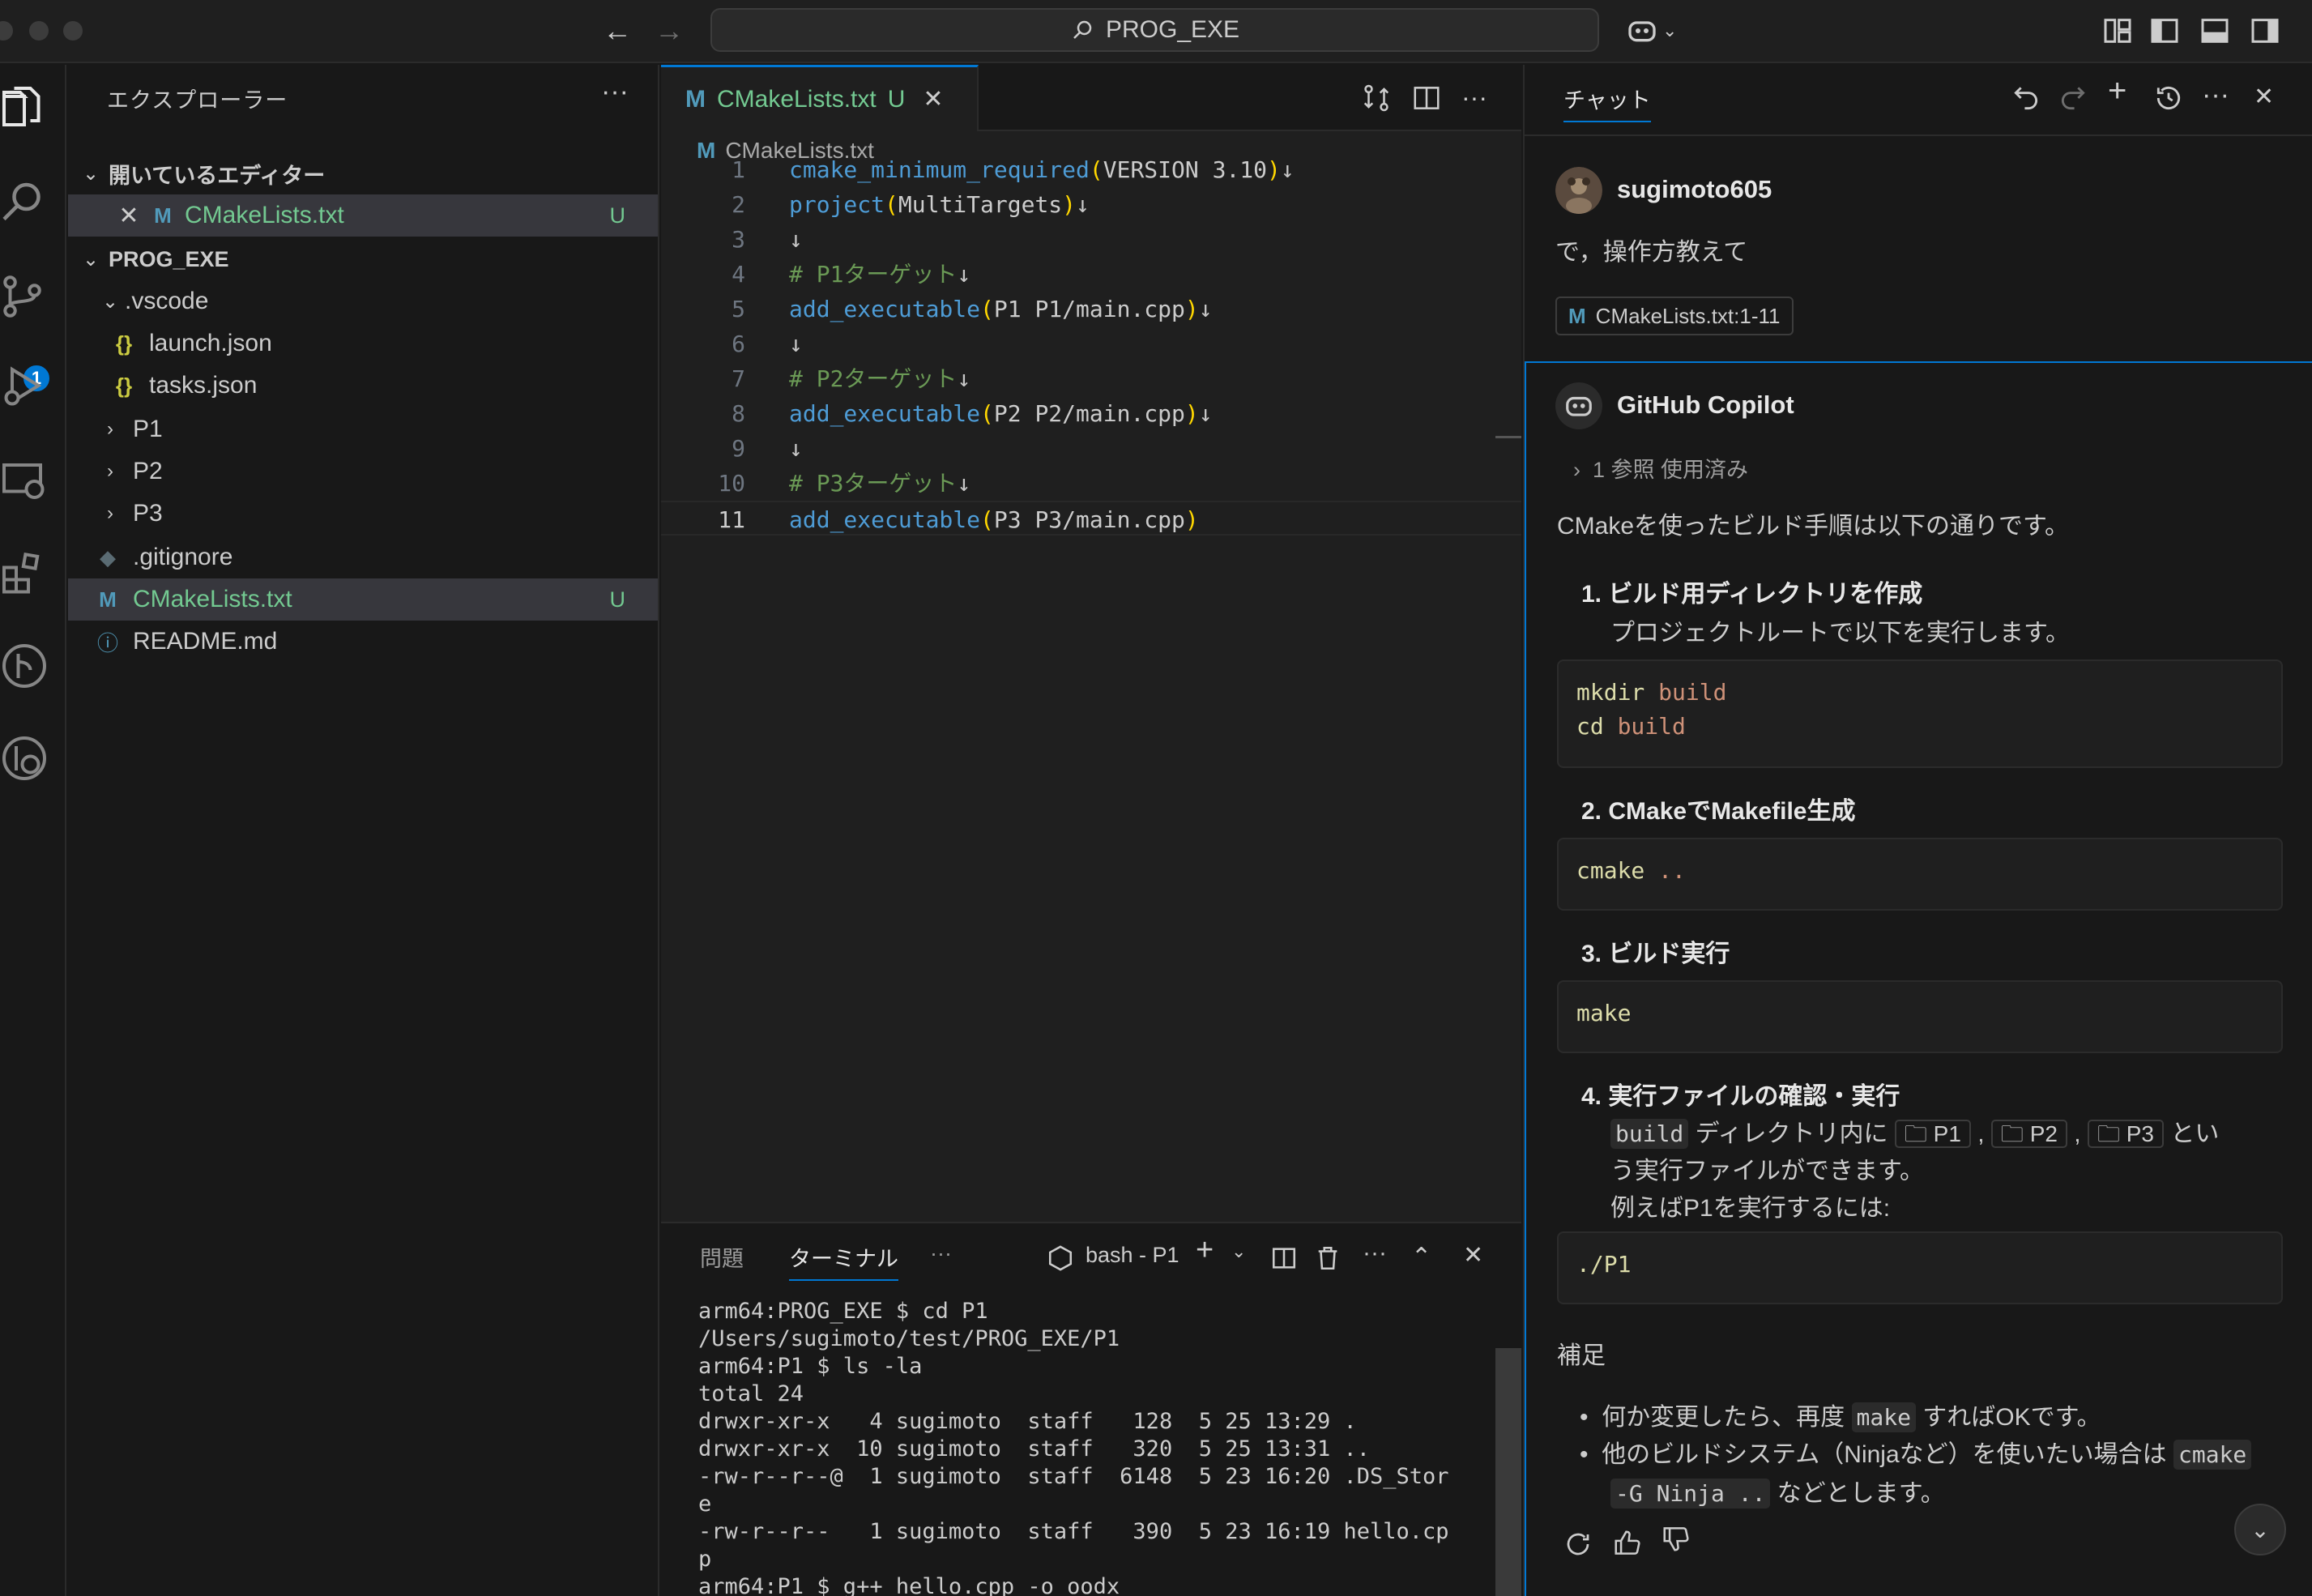  What do you see at coordinates (2215, 31) in the screenshot?
I see `toggle-panel-icon` at bounding box center [2215, 31].